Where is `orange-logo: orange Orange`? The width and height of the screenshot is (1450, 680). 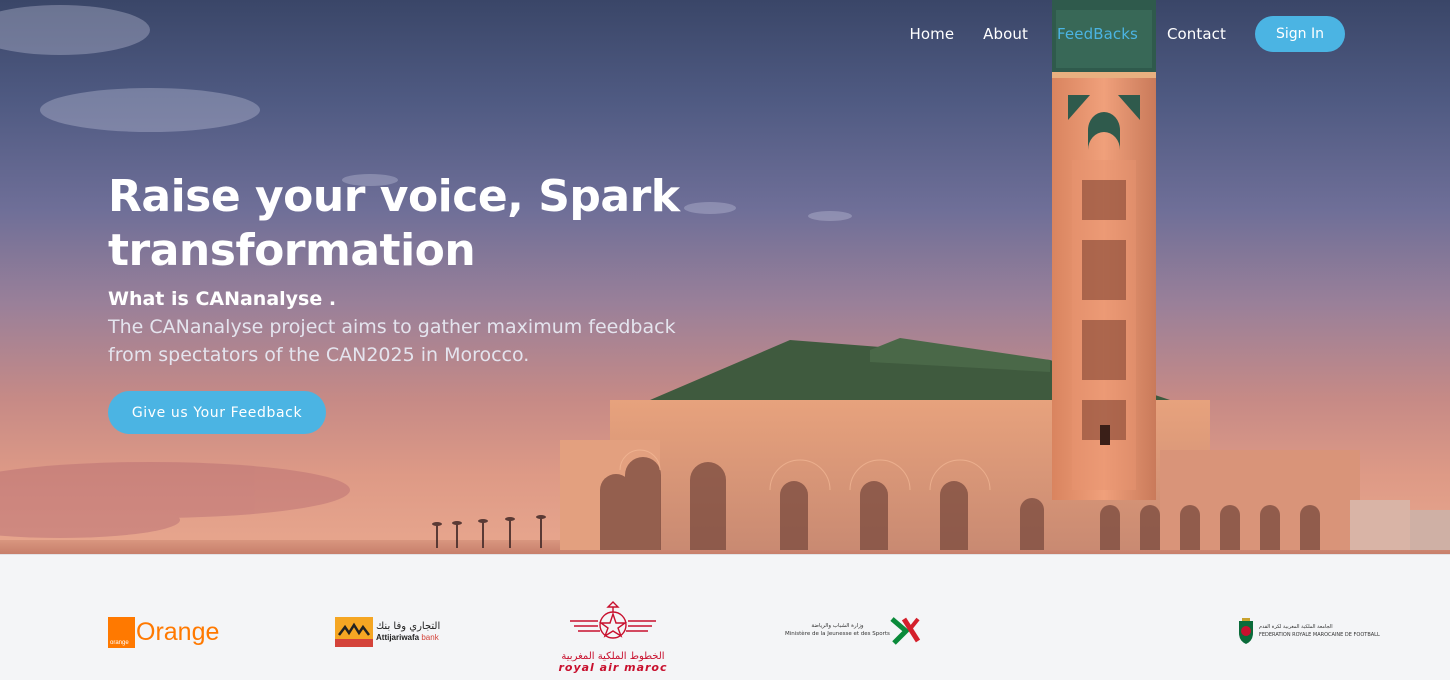
orange-logo: orange Orange is located at coordinates (163, 632).